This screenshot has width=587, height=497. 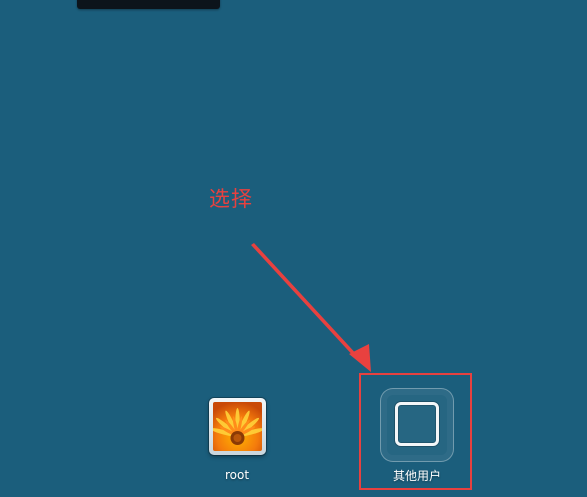 I want to click on flower-avatar-icon, so click(x=237, y=426).